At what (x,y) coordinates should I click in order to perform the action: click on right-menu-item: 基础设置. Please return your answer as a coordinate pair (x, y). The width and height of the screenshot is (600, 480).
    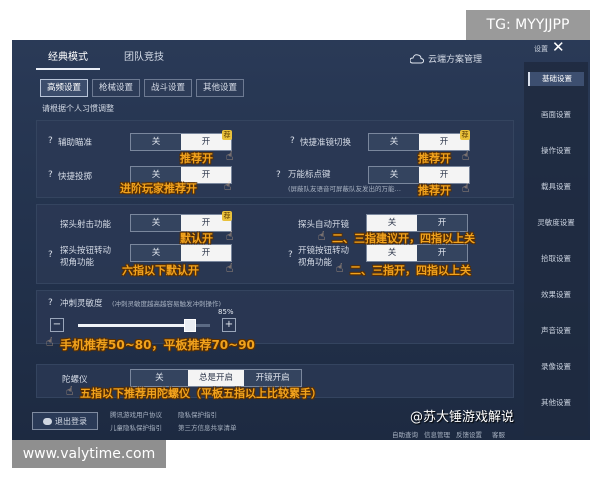
    Looking at the image, I should click on (556, 79).